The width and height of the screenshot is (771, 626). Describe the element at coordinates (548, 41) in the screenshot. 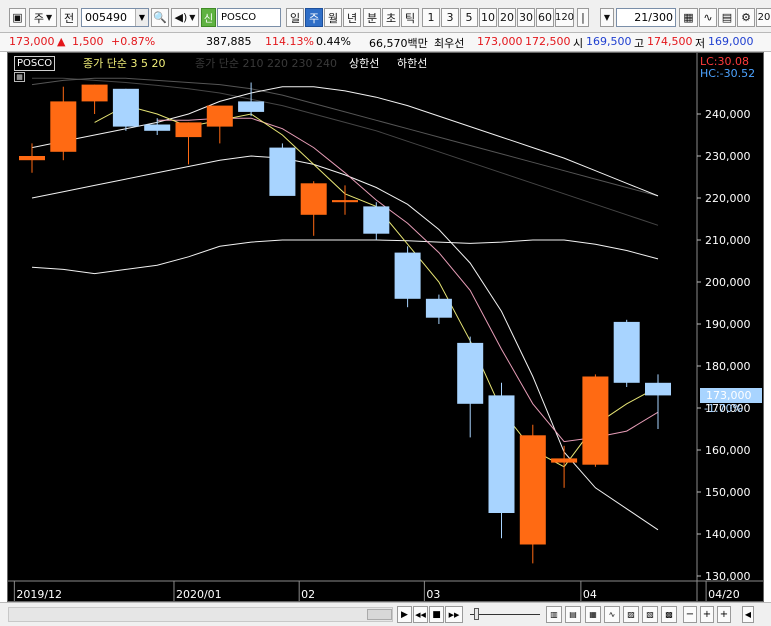

I see `best-bid: 172,500` at that location.